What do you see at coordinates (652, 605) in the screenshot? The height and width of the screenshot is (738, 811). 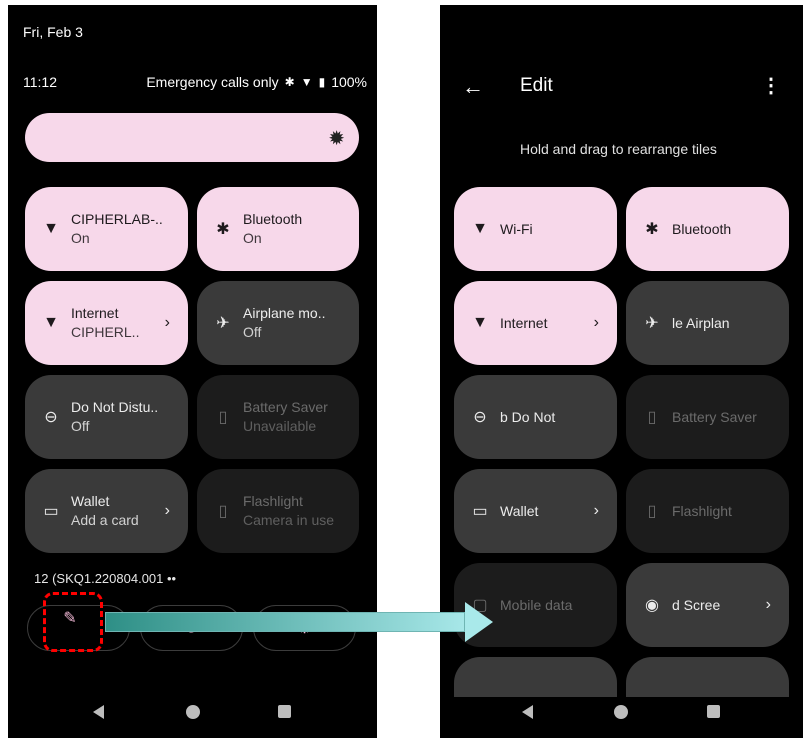 I see `screen-record-icon: ◉` at bounding box center [652, 605].